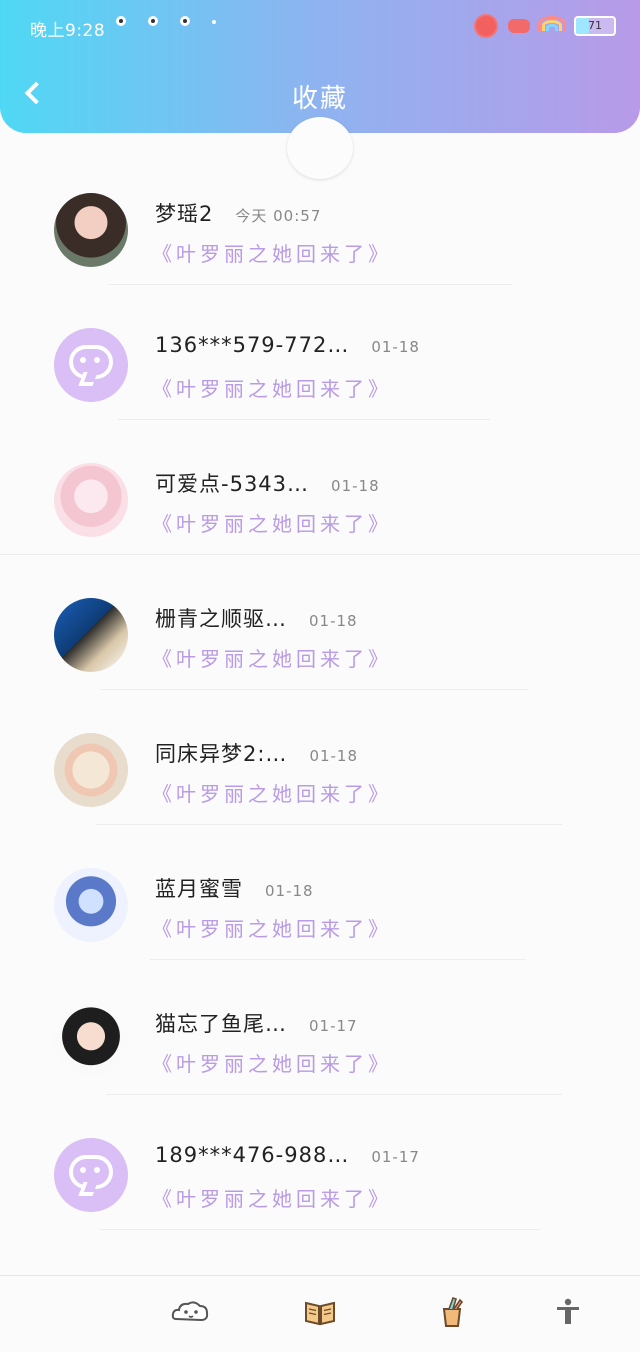  What do you see at coordinates (190, 1312) in the screenshot?
I see `cloud-pet-icon` at bounding box center [190, 1312].